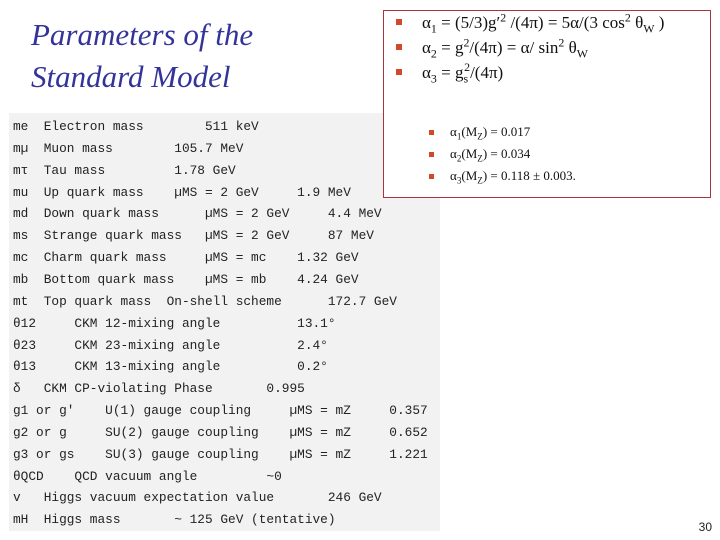 The height and width of the screenshot is (540, 720). I want to click on table-row: θ13 CKM 13-mixing angle 0.2°, so click(170, 367).